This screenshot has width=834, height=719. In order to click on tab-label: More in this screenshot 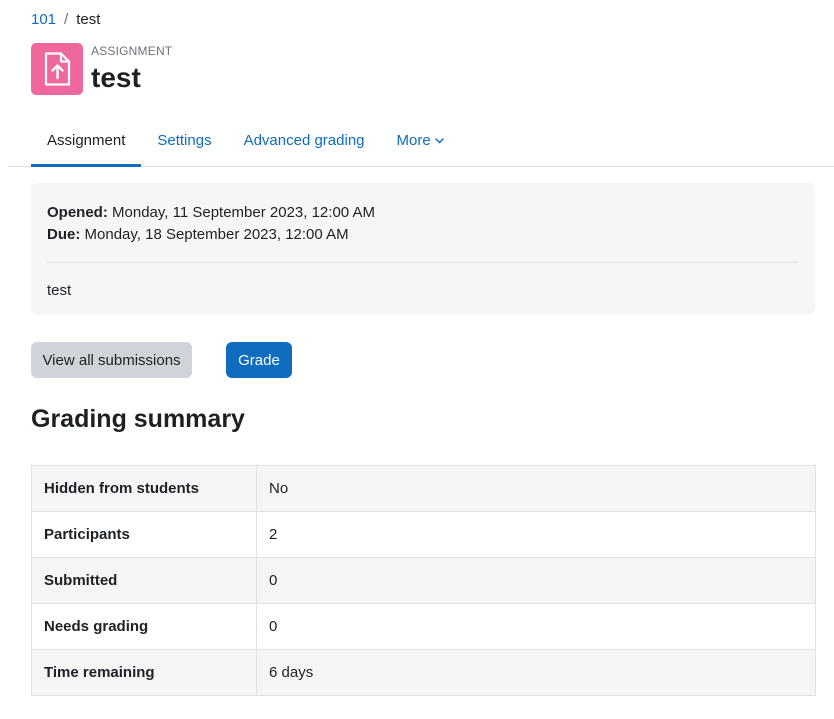, I will do `click(413, 140)`.